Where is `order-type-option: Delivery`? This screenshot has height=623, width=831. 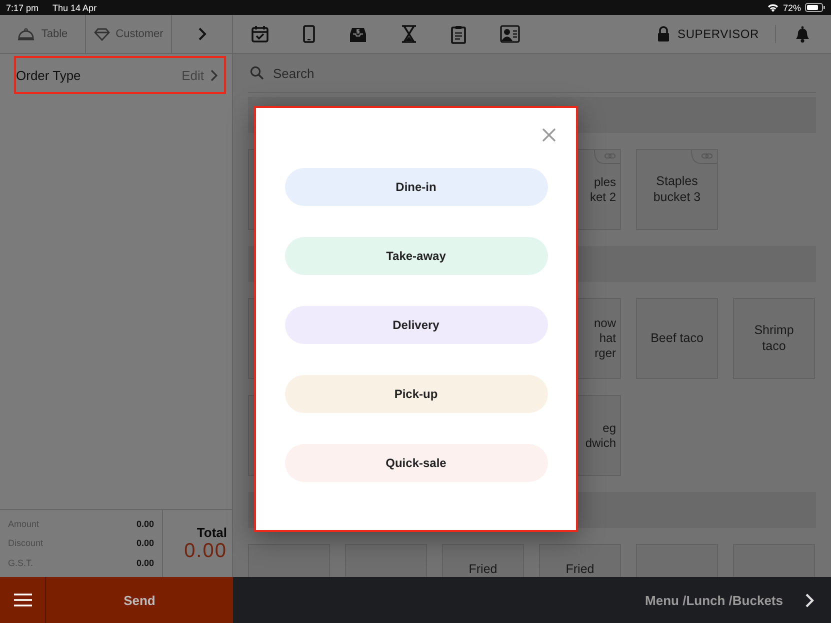
order-type-option: Delivery is located at coordinates (416, 325).